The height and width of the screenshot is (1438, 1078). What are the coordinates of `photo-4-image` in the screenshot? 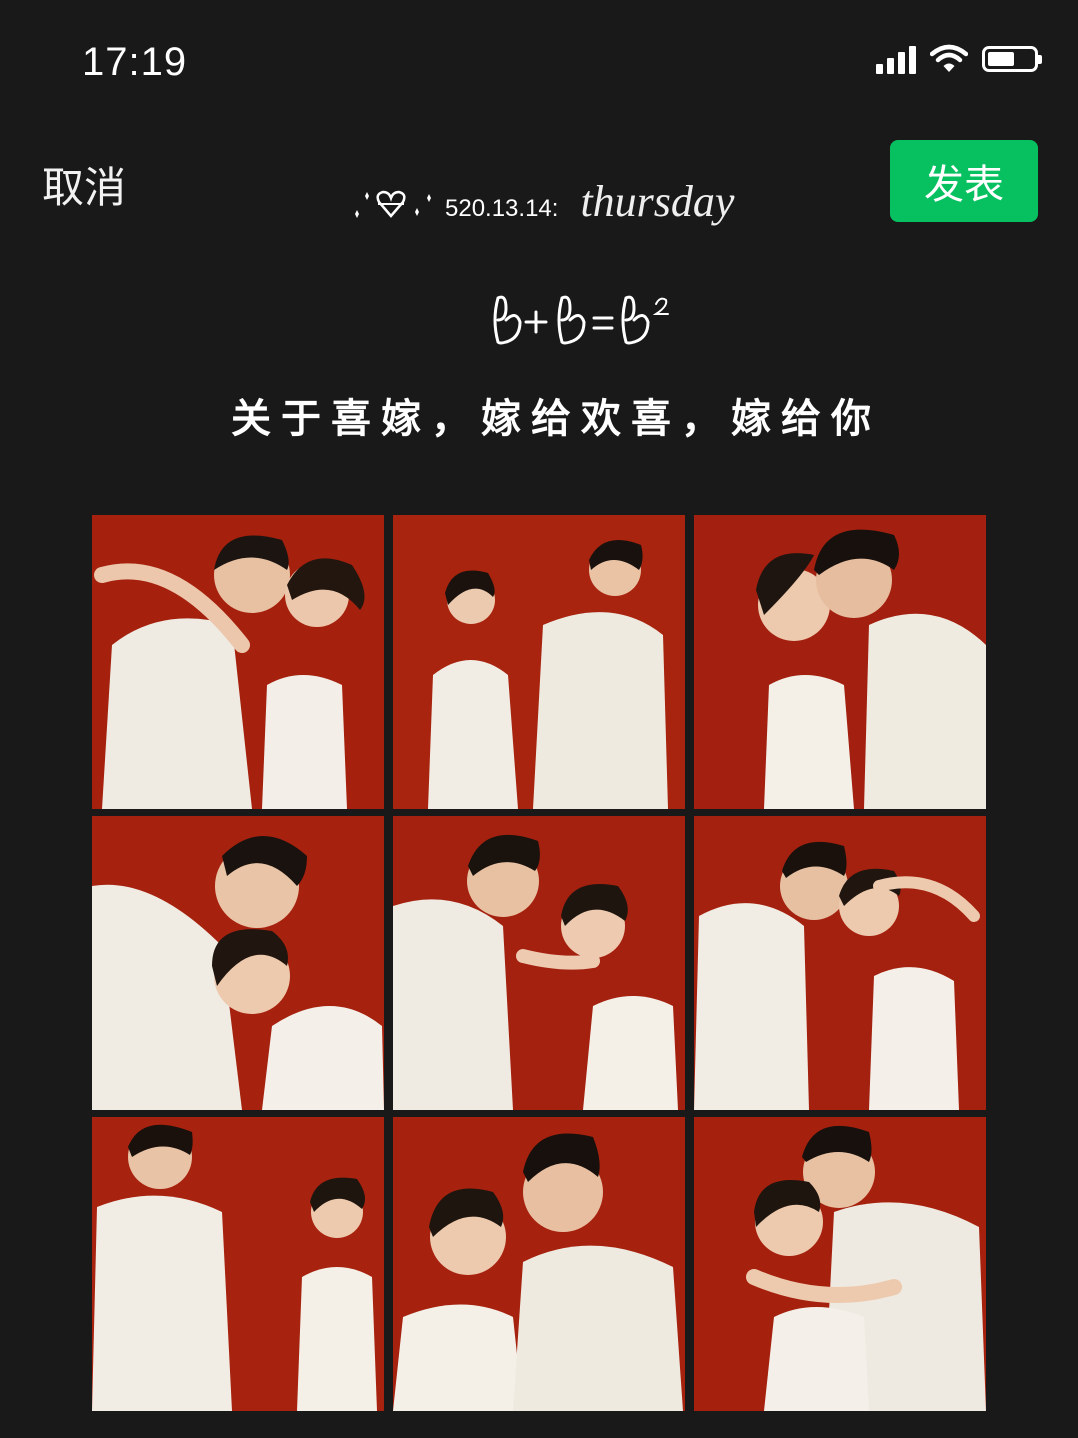 It's located at (238, 963).